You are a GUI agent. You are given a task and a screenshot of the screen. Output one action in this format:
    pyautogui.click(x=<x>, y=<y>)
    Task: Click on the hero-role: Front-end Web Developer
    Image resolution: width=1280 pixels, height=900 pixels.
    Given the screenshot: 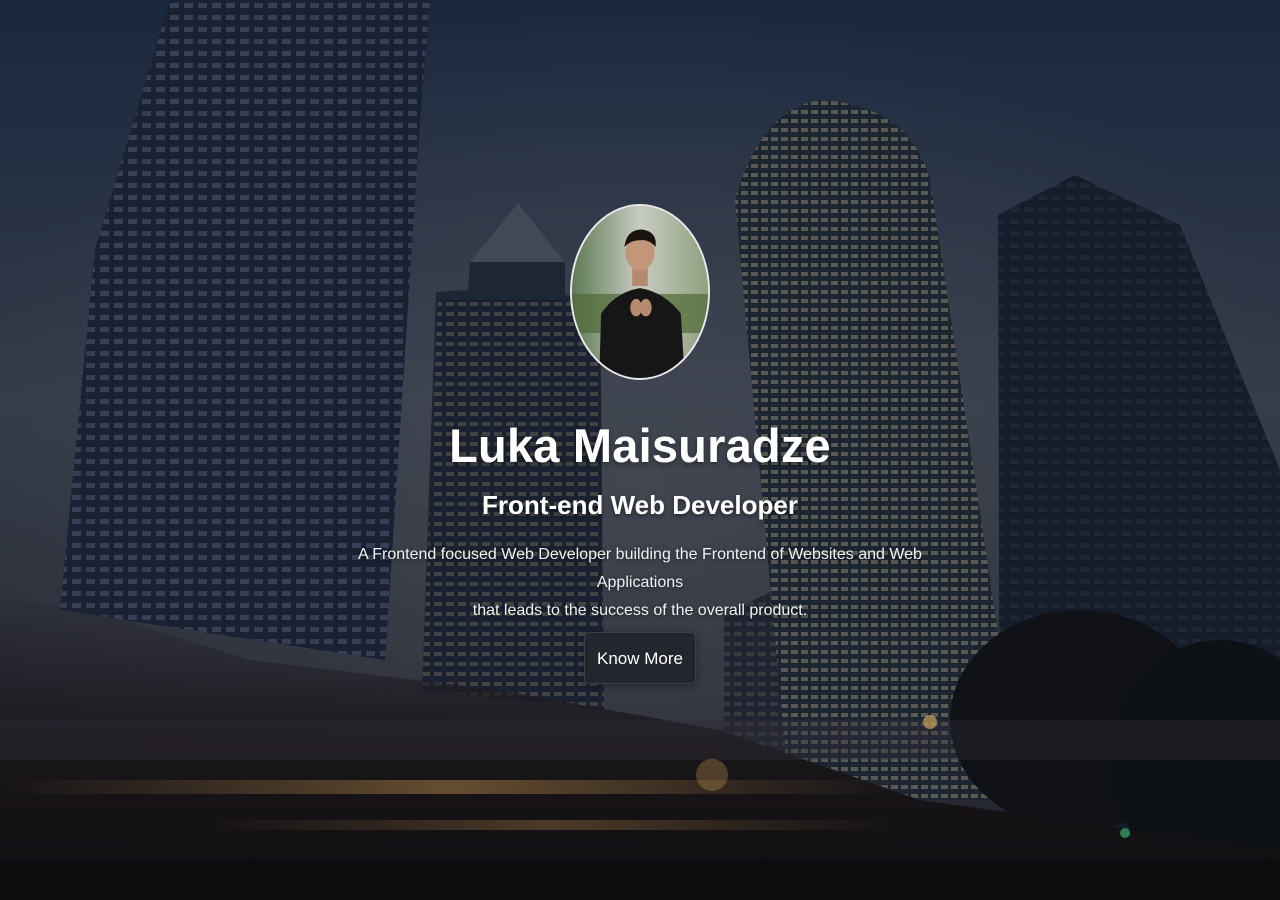 What is the action you would take?
    pyautogui.click(x=640, y=505)
    